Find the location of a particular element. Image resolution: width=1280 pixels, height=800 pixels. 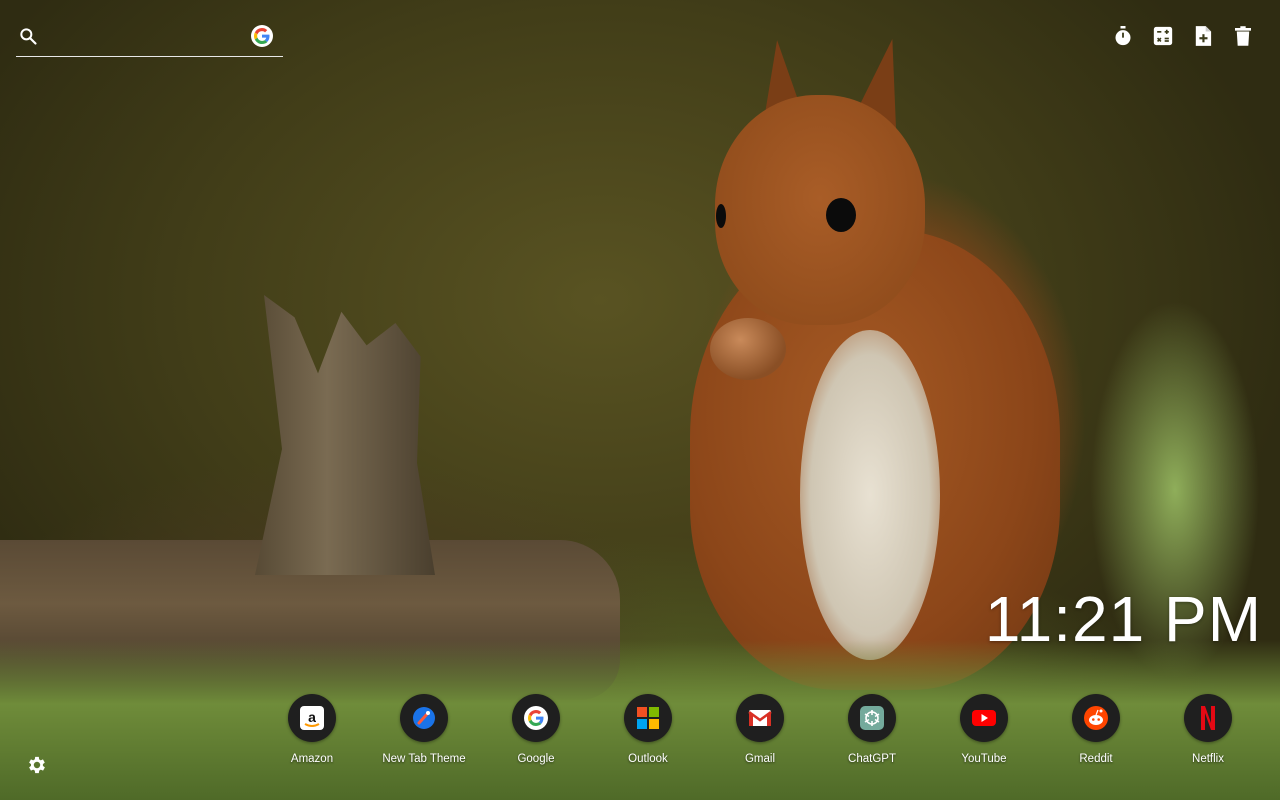

app-label: ChatGPT is located at coordinates (872, 759).